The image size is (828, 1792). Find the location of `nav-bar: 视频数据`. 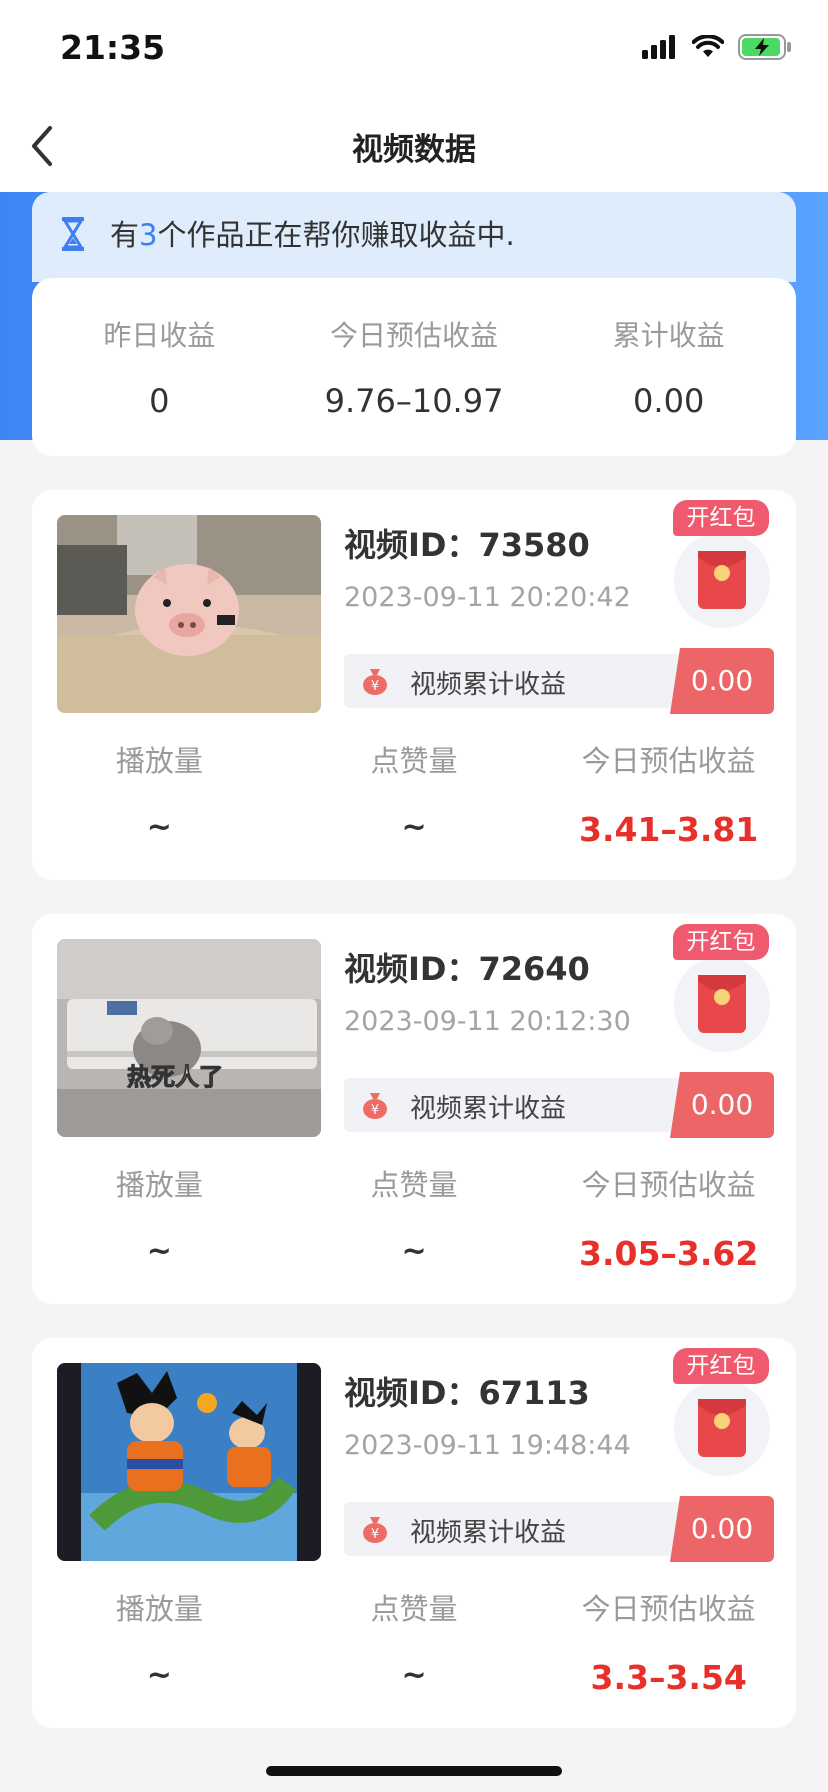

nav-bar: 视频数据 is located at coordinates (414, 146).